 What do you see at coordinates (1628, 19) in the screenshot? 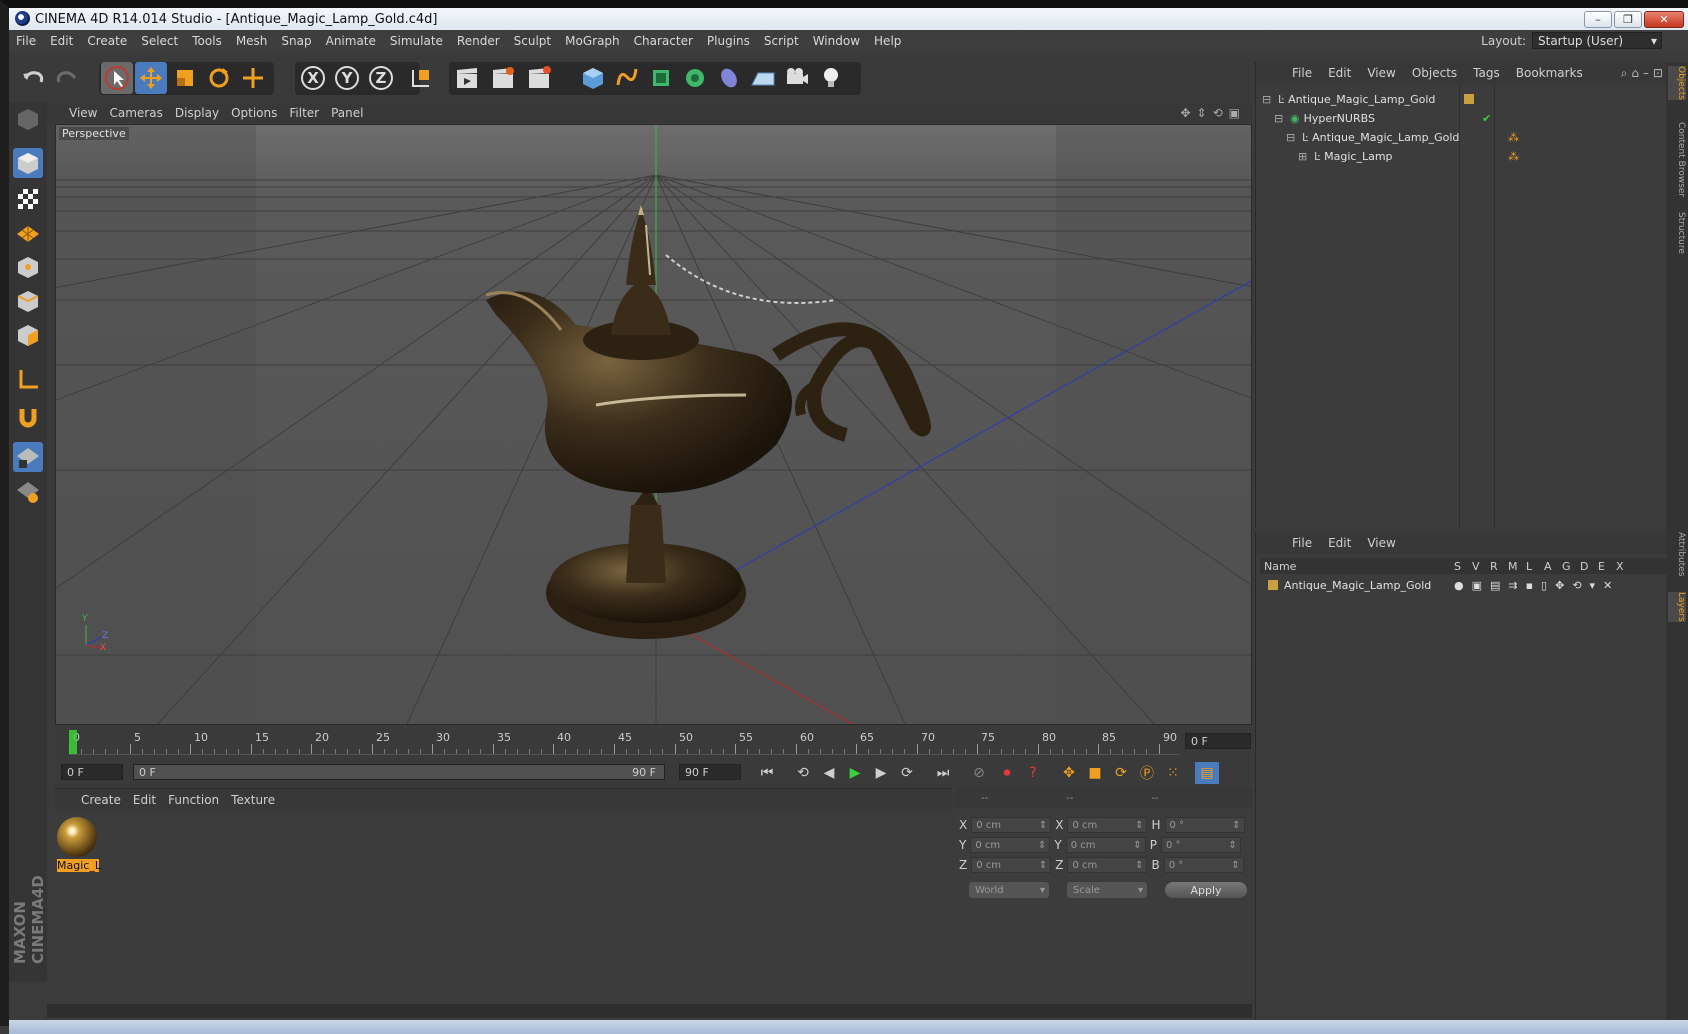
I see `maximize-button: ❐` at bounding box center [1628, 19].